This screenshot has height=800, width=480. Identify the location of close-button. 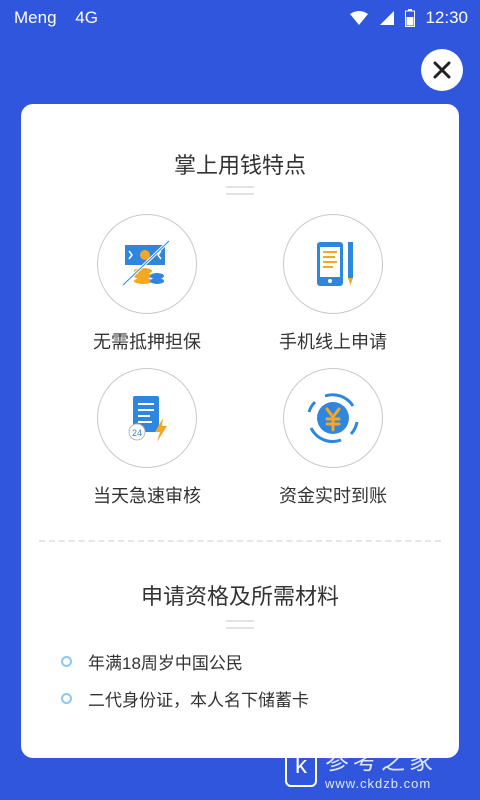
(442, 70).